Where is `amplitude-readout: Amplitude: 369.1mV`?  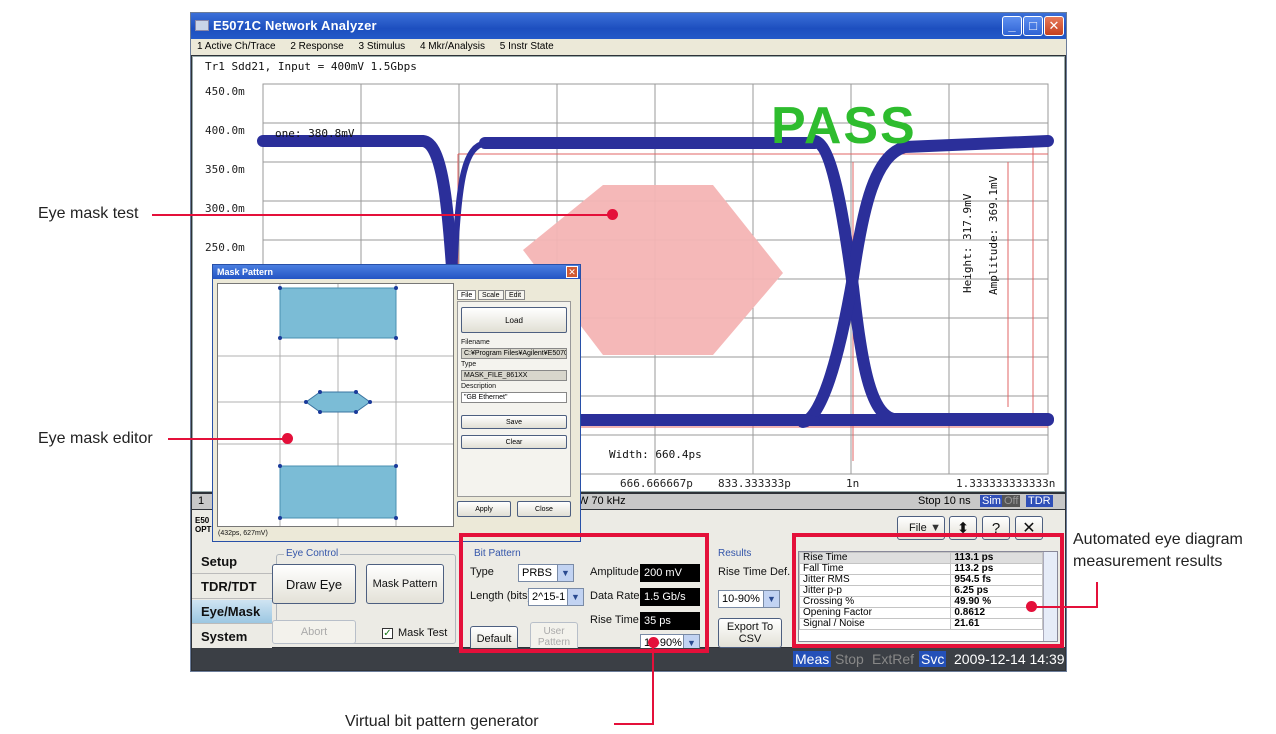 amplitude-readout: Amplitude: 369.1mV is located at coordinates (993, 235).